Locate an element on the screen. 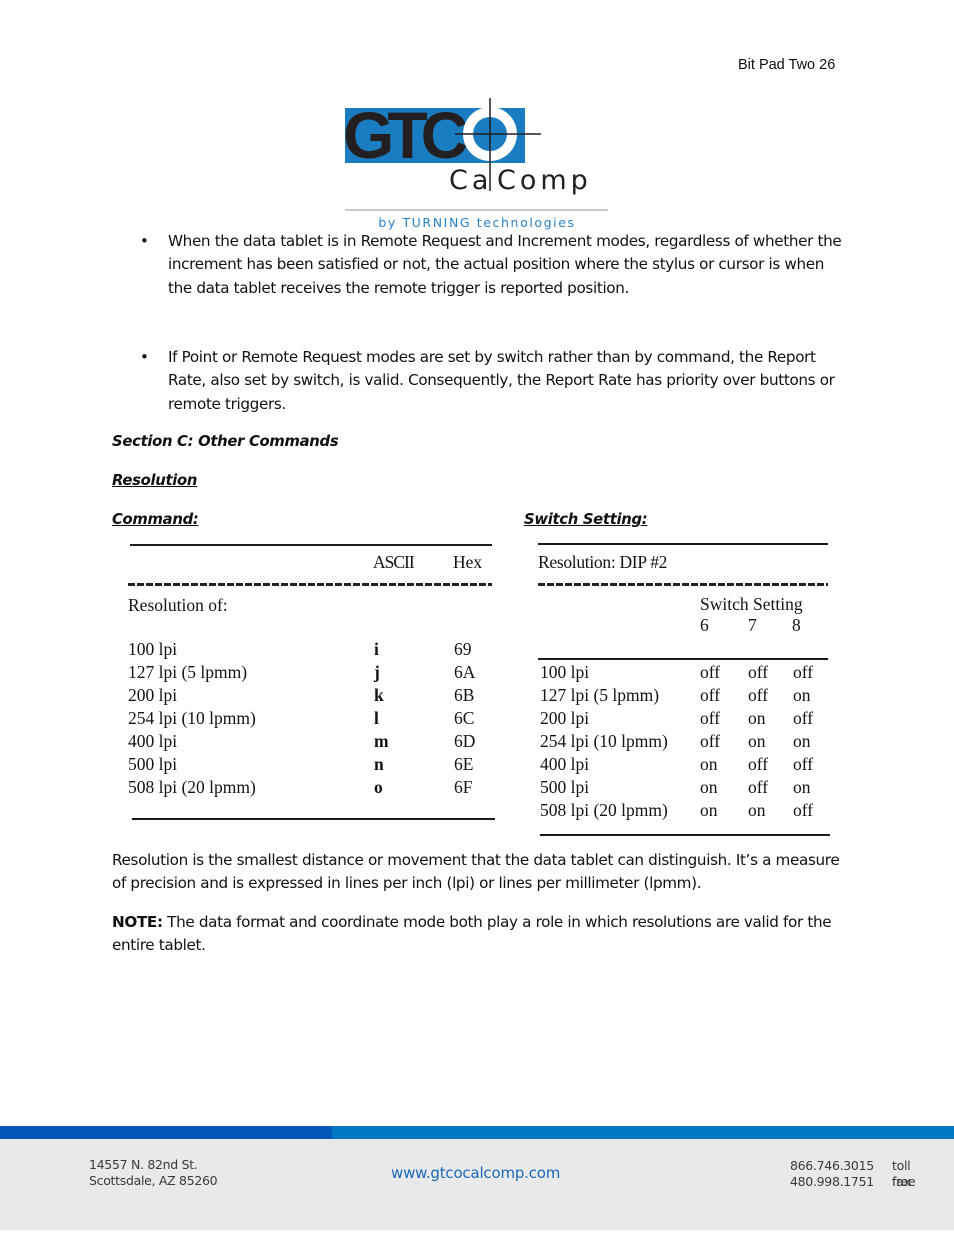 The height and width of the screenshot is (1235, 954). hex-cell: 6B is located at coordinates (464, 695).